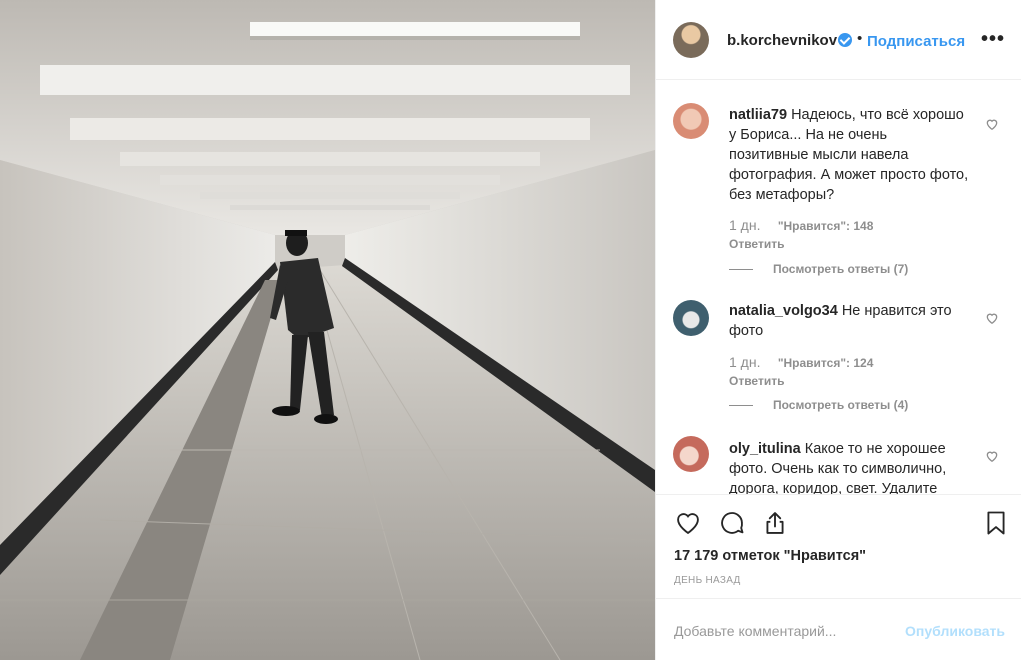 This screenshot has width=1021, height=660. What do you see at coordinates (993, 39) in the screenshot?
I see `more-options-icon: •••` at bounding box center [993, 39].